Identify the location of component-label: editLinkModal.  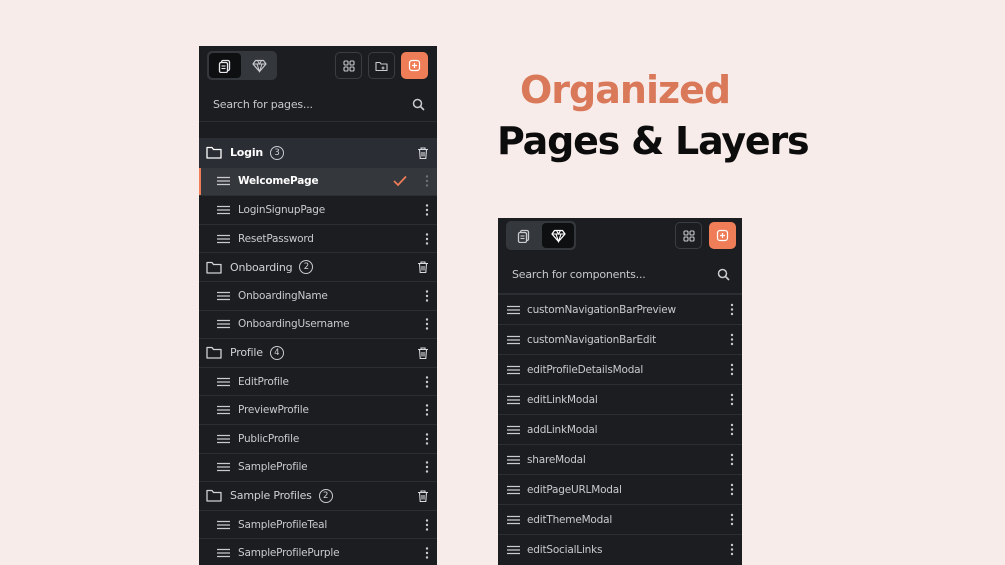
(562, 399).